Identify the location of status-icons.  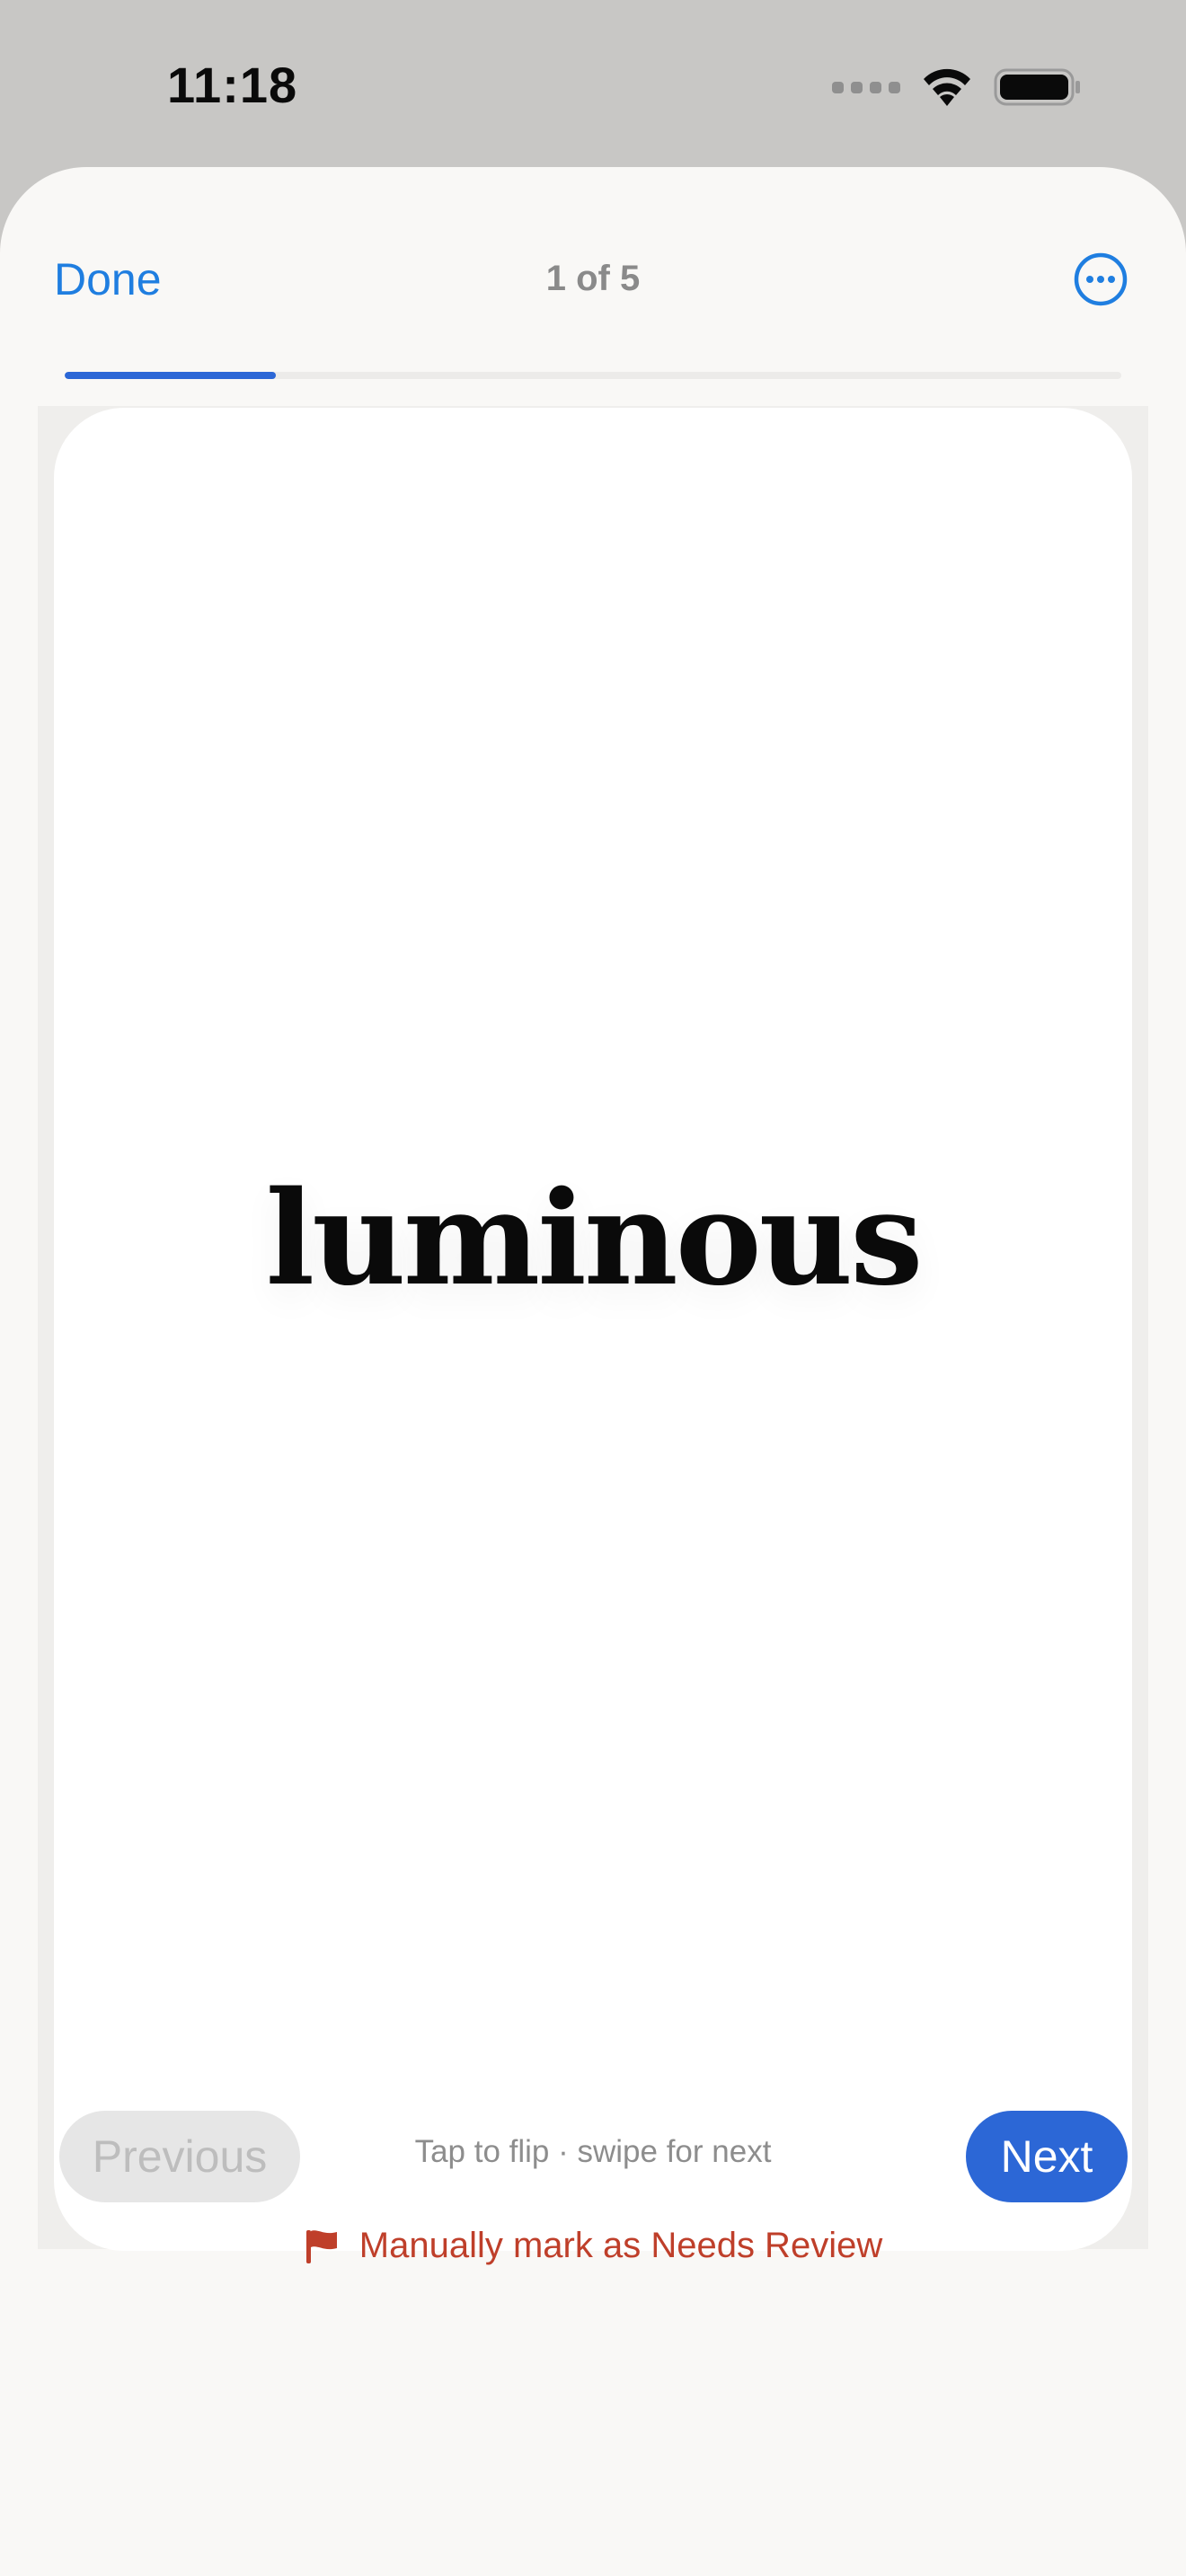
(957, 87).